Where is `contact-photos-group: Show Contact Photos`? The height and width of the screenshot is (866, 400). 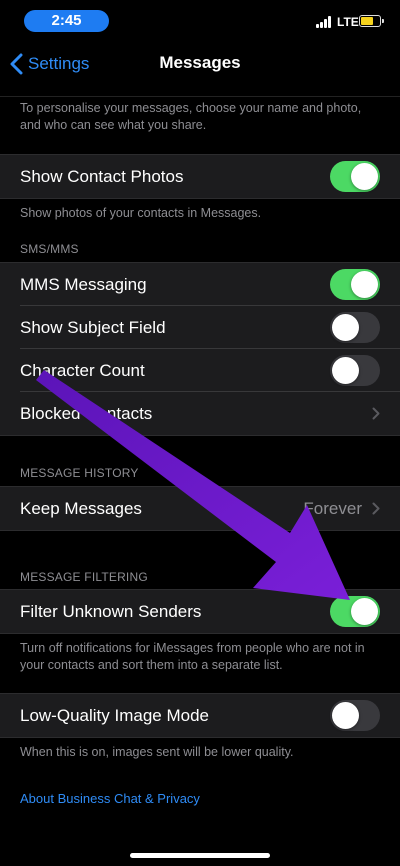 contact-photos-group: Show Contact Photos is located at coordinates (200, 176).